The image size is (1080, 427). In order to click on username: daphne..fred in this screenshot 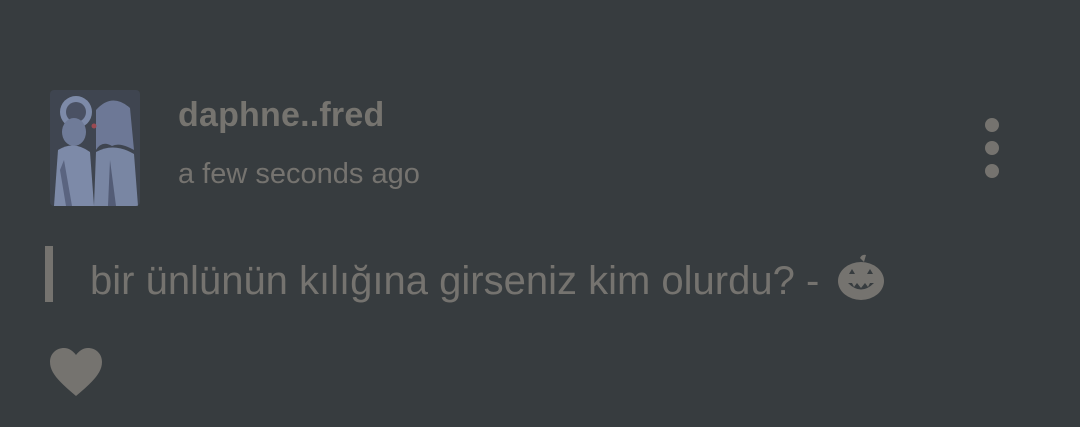, I will do `click(281, 115)`.